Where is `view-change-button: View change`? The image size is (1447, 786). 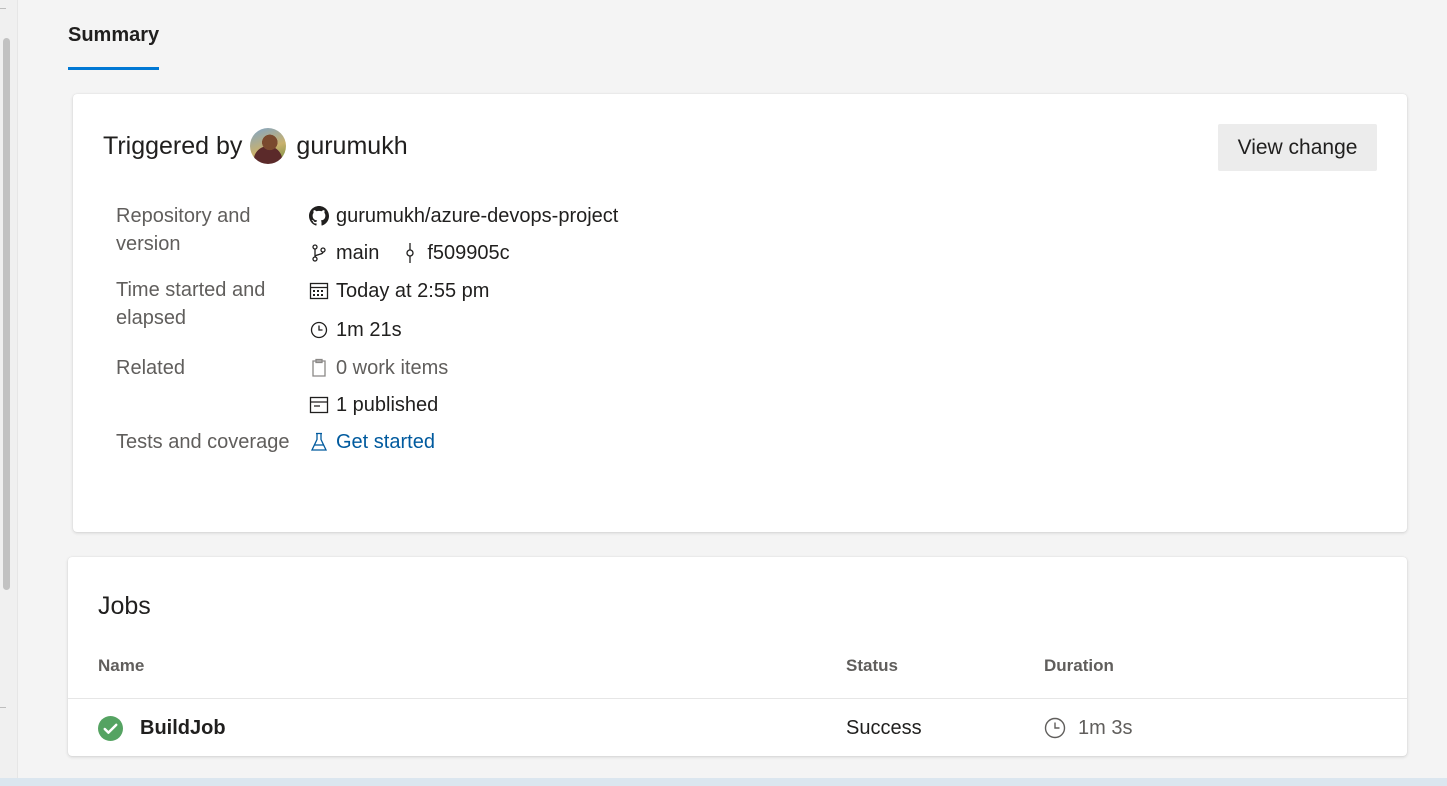 view-change-button: View change is located at coordinates (1297, 147).